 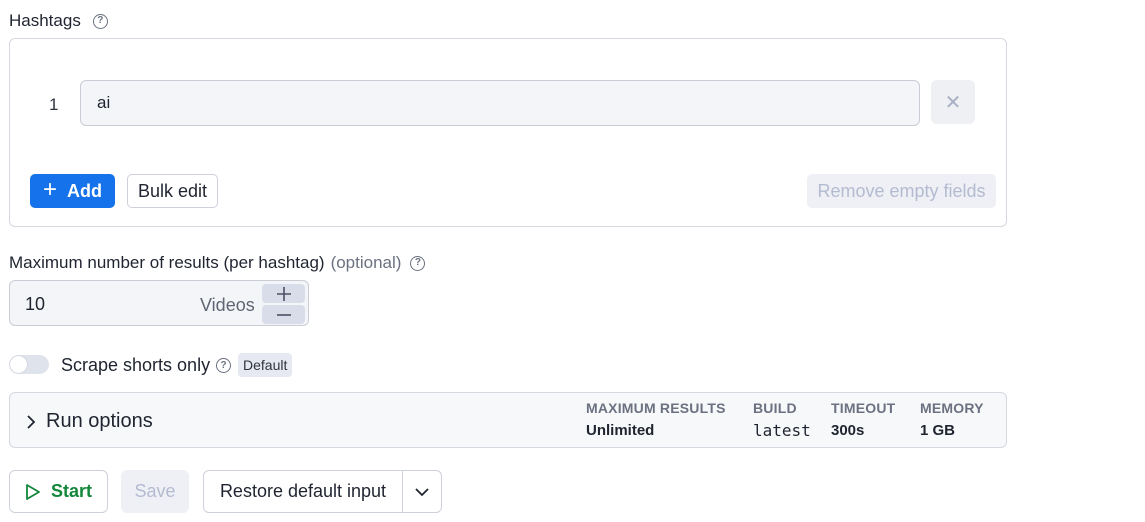 What do you see at coordinates (901, 191) in the screenshot?
I see `remove-empty-fields-button: Remove empty fields` at bounding box center [901, 191].